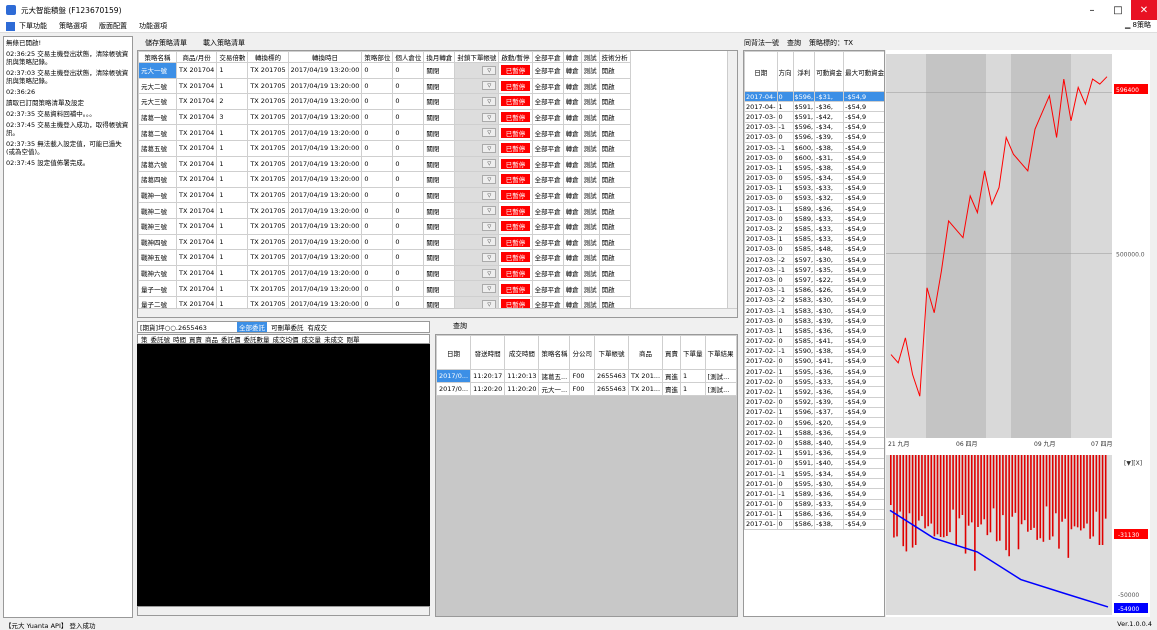 The width and height of the screenshot is (1157, 630). Describe the element at coordinates (814, 127) in the screenshot. I see `trade-row: 2017-03- -1 $596, -$34, -$54,9` at that location.